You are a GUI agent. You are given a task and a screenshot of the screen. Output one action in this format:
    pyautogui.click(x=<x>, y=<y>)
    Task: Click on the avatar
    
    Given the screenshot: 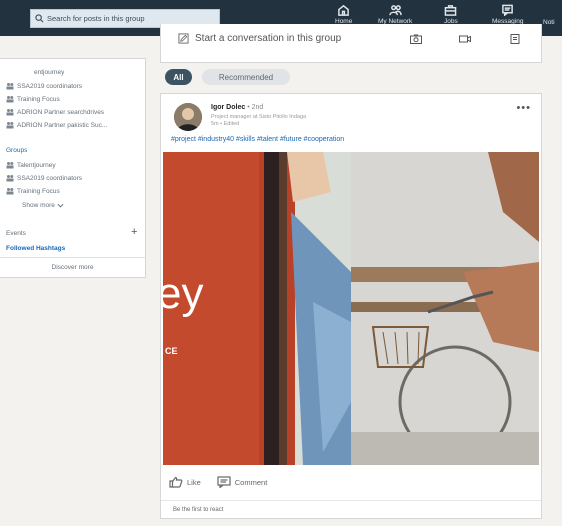 What is the action you would take?
    pyautogui.click(x=188, y=117)
    